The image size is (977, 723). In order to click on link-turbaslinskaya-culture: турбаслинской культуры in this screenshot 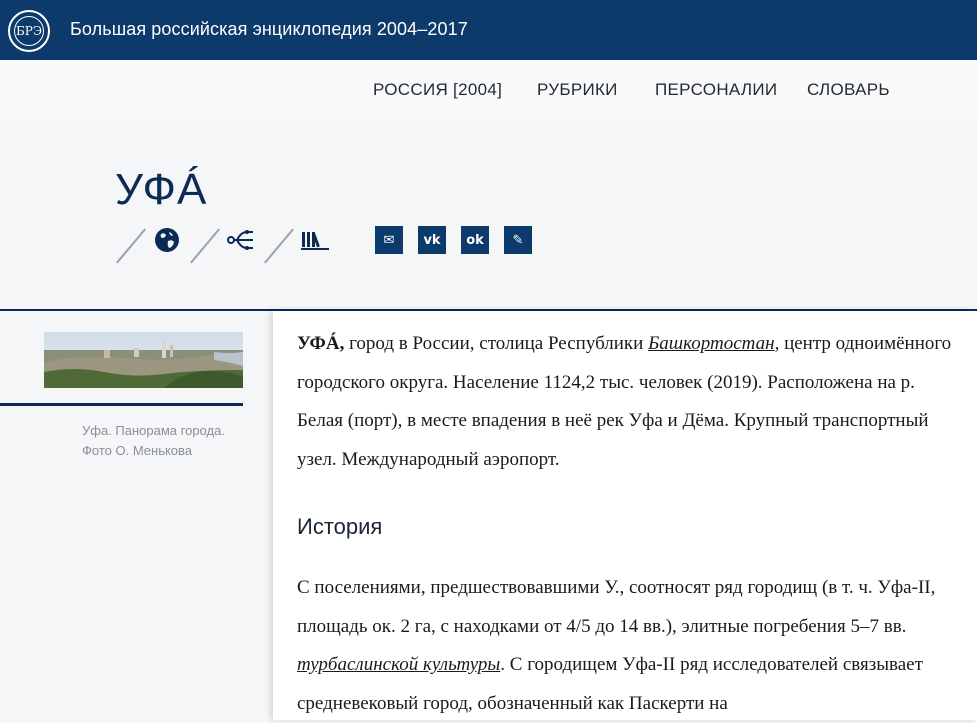, I will do `click(398, 664)`.